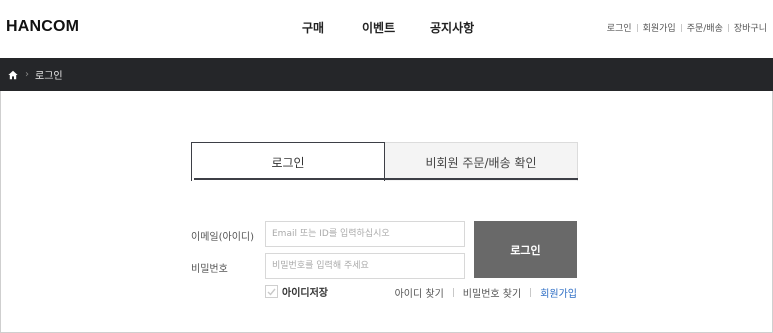  I want to click on find-password-link: 비밀번호 찾기, so click(492, 292).